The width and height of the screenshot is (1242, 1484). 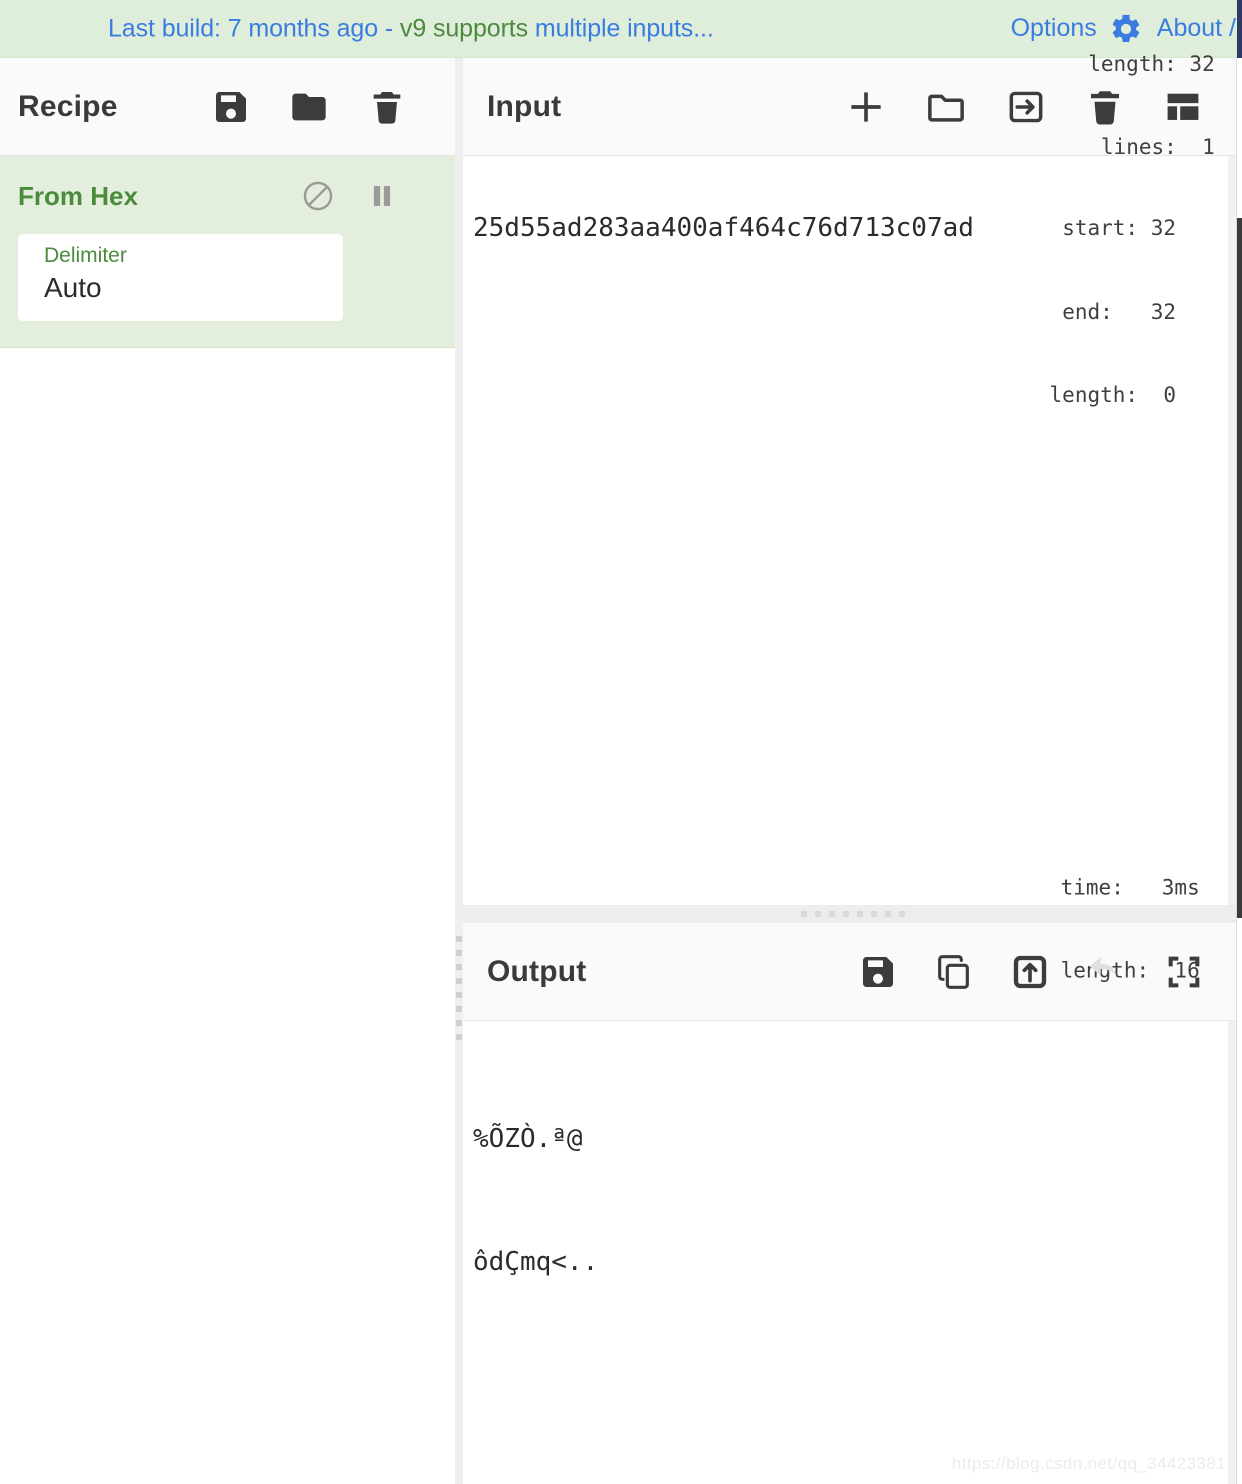 I want to click on copy-output-icon, so click(x=954, y=972).